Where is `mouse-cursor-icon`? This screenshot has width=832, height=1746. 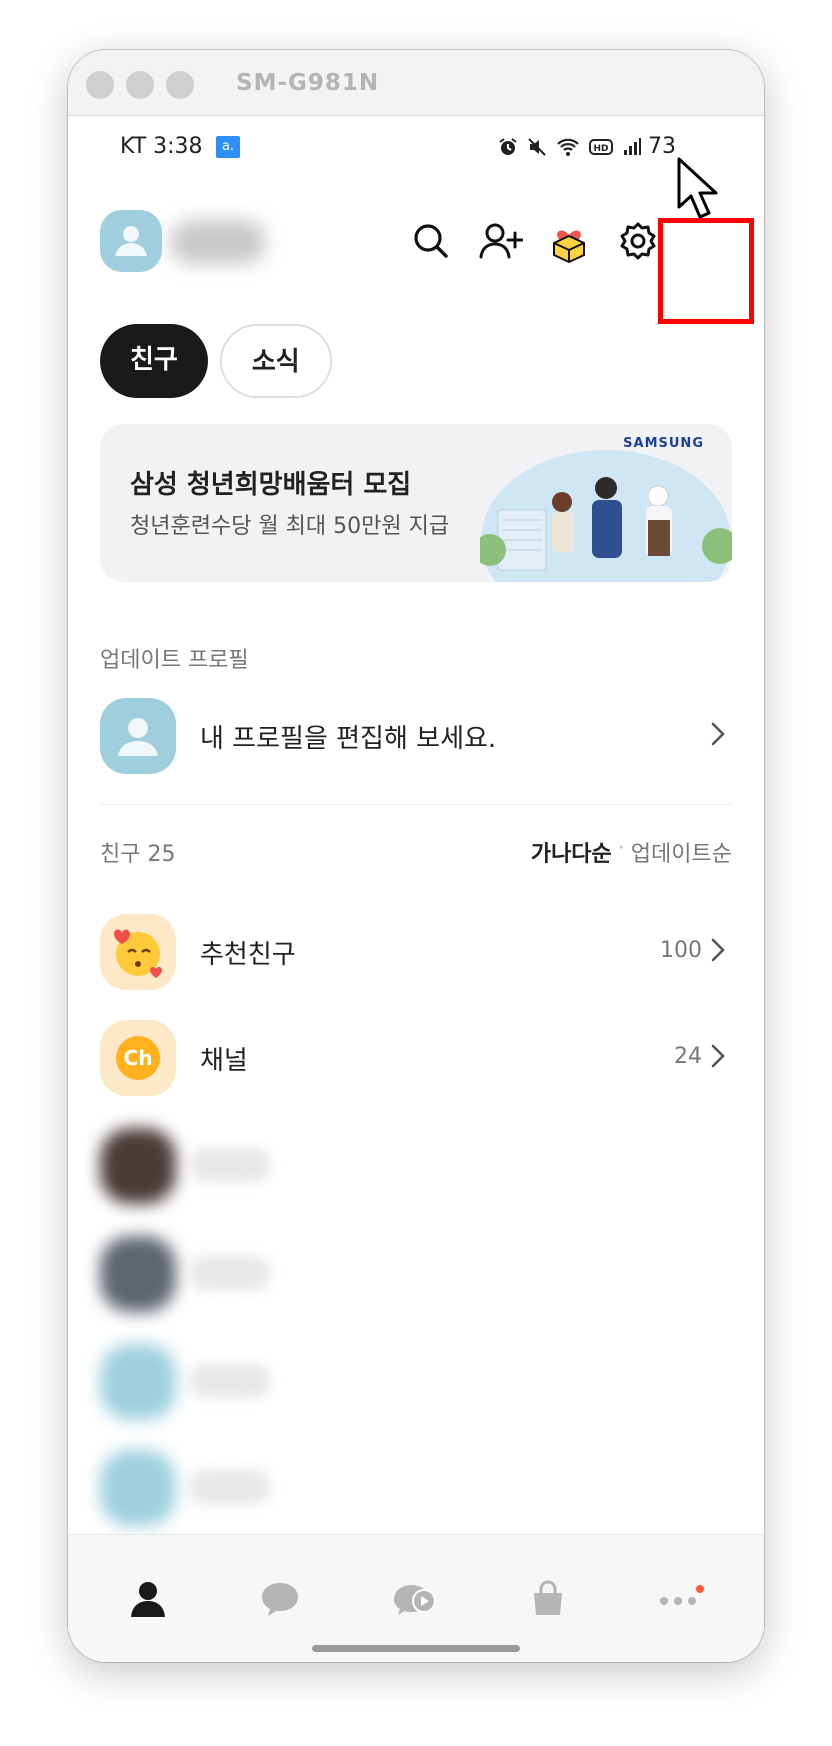
mouse-cursor-icon is located at coordinates (697, 188).